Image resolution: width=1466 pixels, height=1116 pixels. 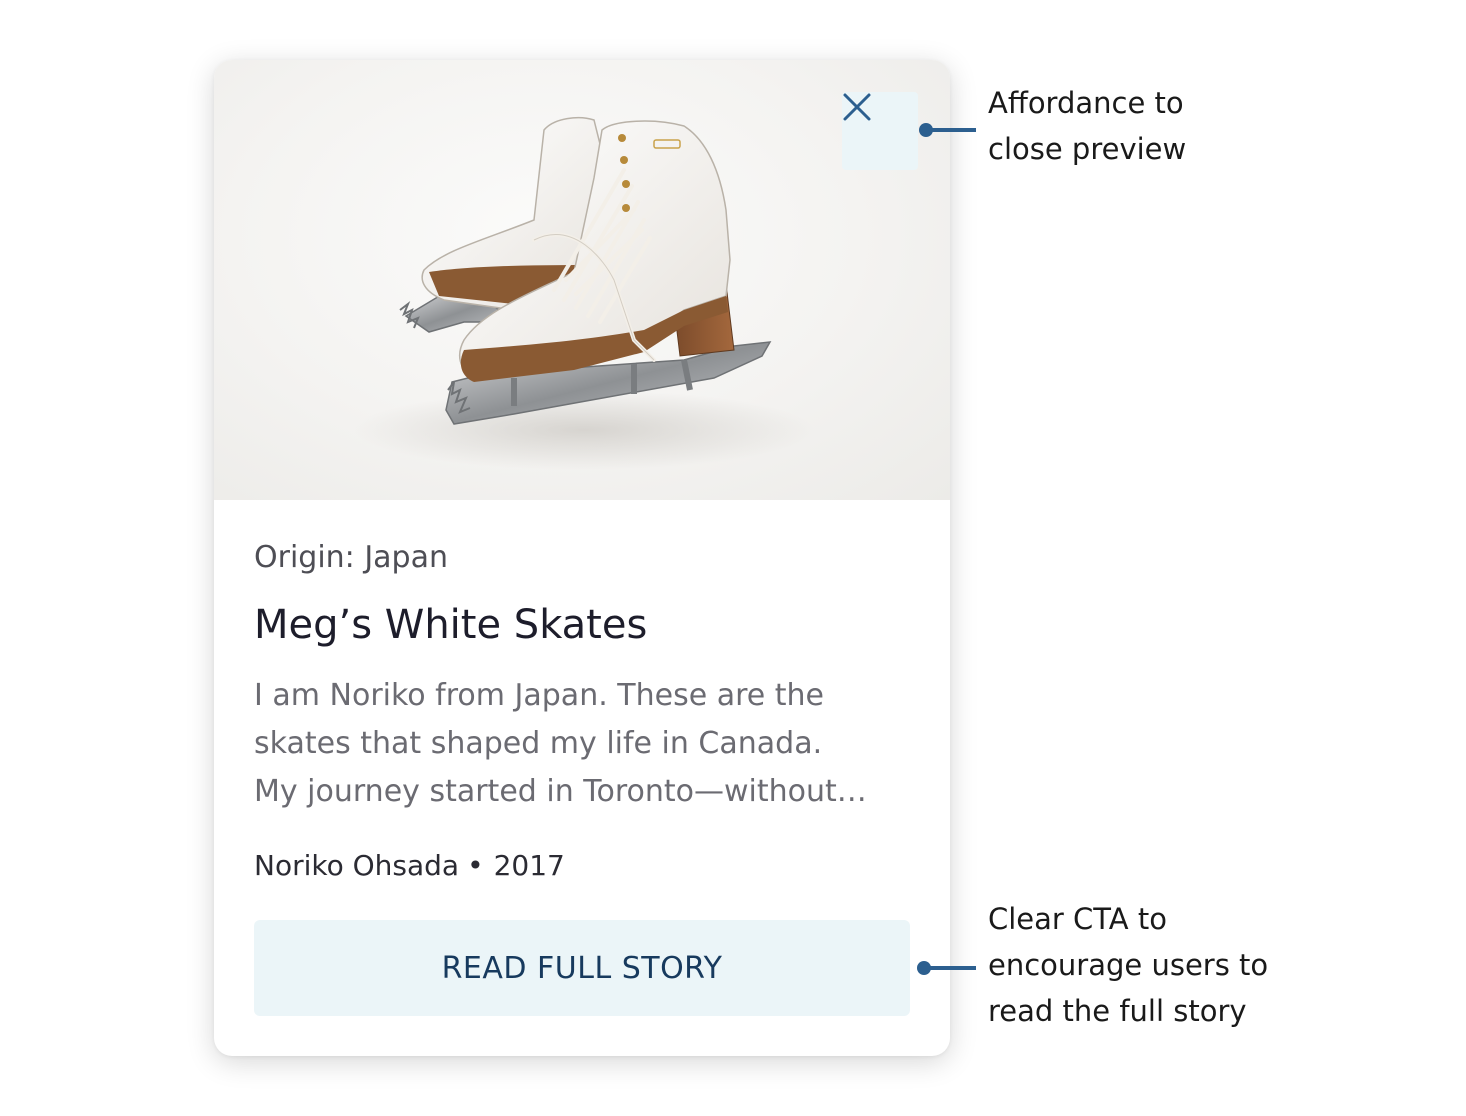 I want to click on callout-line-text: read the full story, so click(x=1117, y=1011).